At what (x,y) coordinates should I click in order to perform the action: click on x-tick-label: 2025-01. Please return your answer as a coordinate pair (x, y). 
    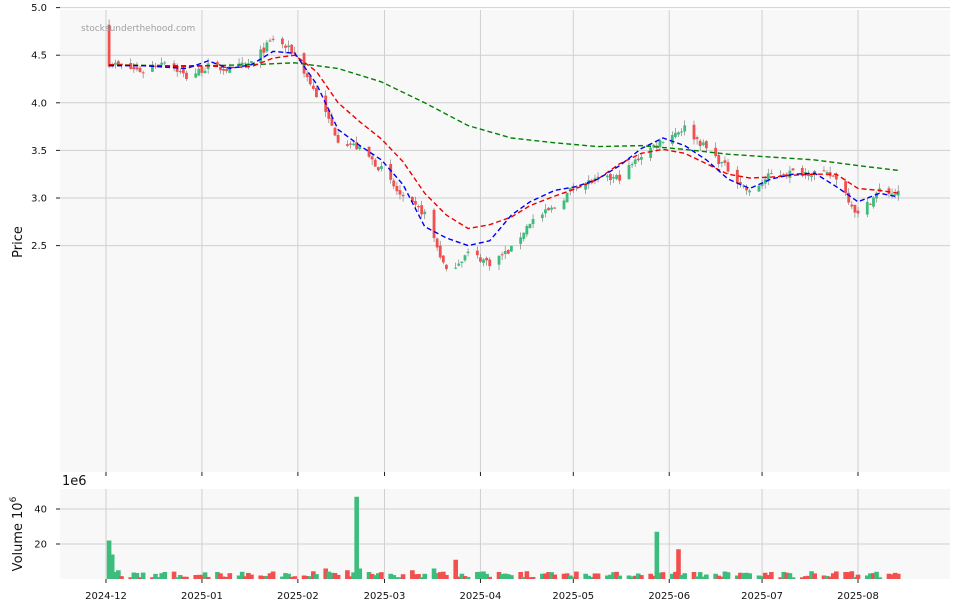
    Looking at the image, I should click on (202, 596).